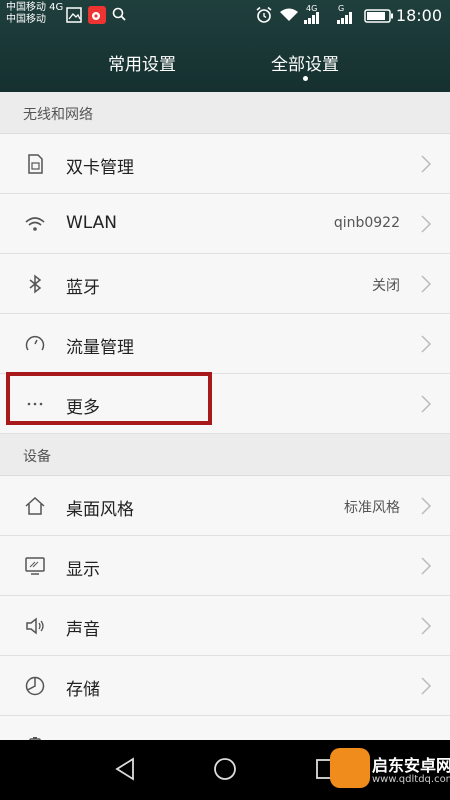 This screenshot has height=800, width=450. I want to click on signal-2-icon, so click(344, 18).